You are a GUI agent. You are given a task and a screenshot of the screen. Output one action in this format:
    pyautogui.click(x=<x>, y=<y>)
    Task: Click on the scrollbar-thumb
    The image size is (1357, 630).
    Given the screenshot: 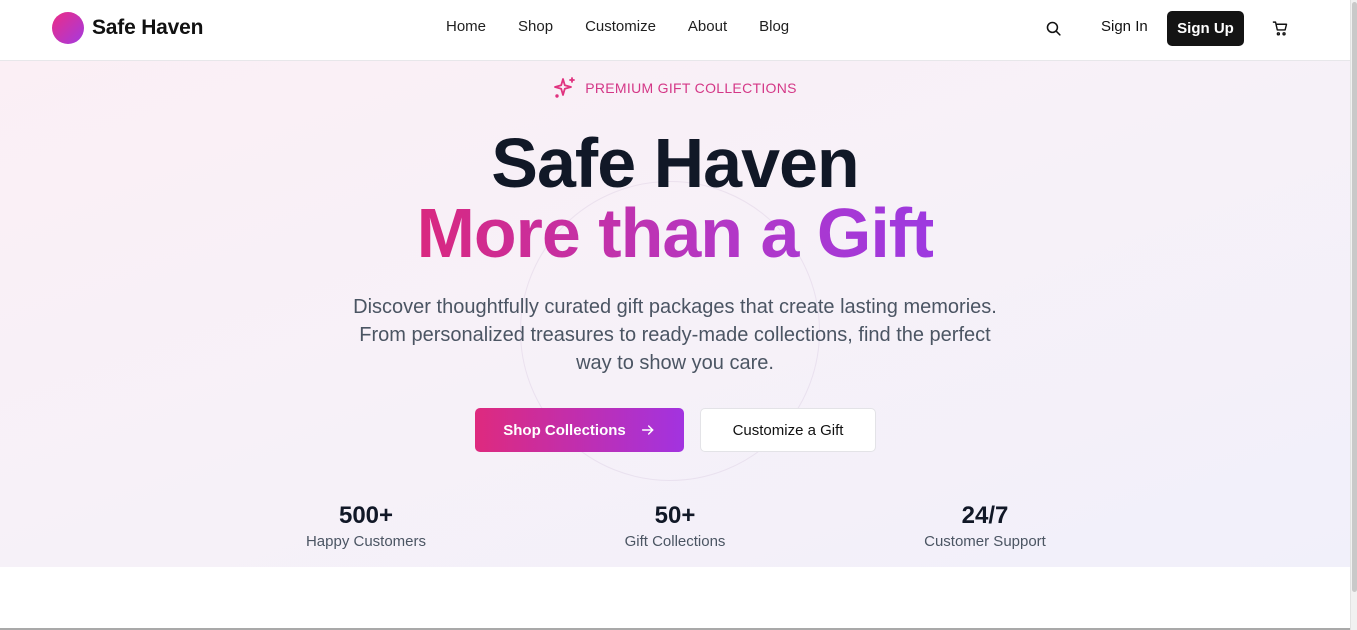 What is the action you would take?
    pyautogui.click(x=1354, y=297)
    